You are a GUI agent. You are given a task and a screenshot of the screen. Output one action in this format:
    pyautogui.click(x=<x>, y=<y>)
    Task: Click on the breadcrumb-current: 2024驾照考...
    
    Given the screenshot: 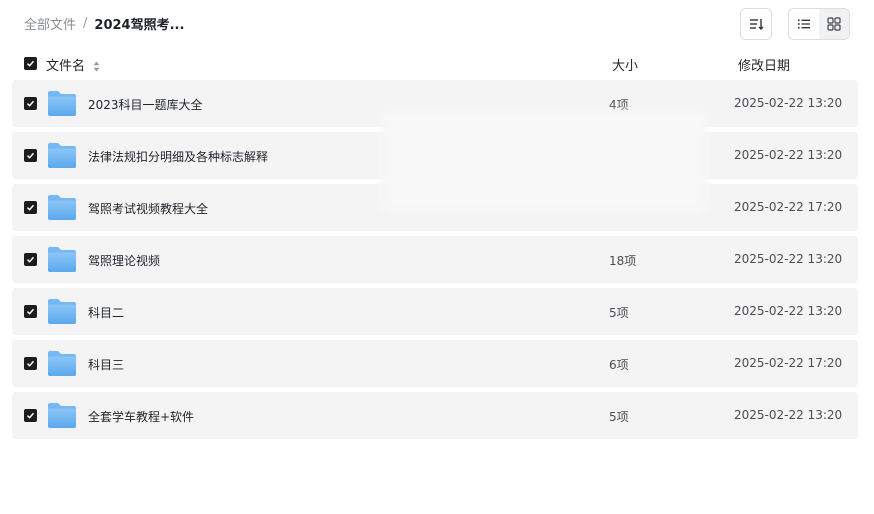 What is the action you would take?
    pyautogui.click(x=139, y=25)
    